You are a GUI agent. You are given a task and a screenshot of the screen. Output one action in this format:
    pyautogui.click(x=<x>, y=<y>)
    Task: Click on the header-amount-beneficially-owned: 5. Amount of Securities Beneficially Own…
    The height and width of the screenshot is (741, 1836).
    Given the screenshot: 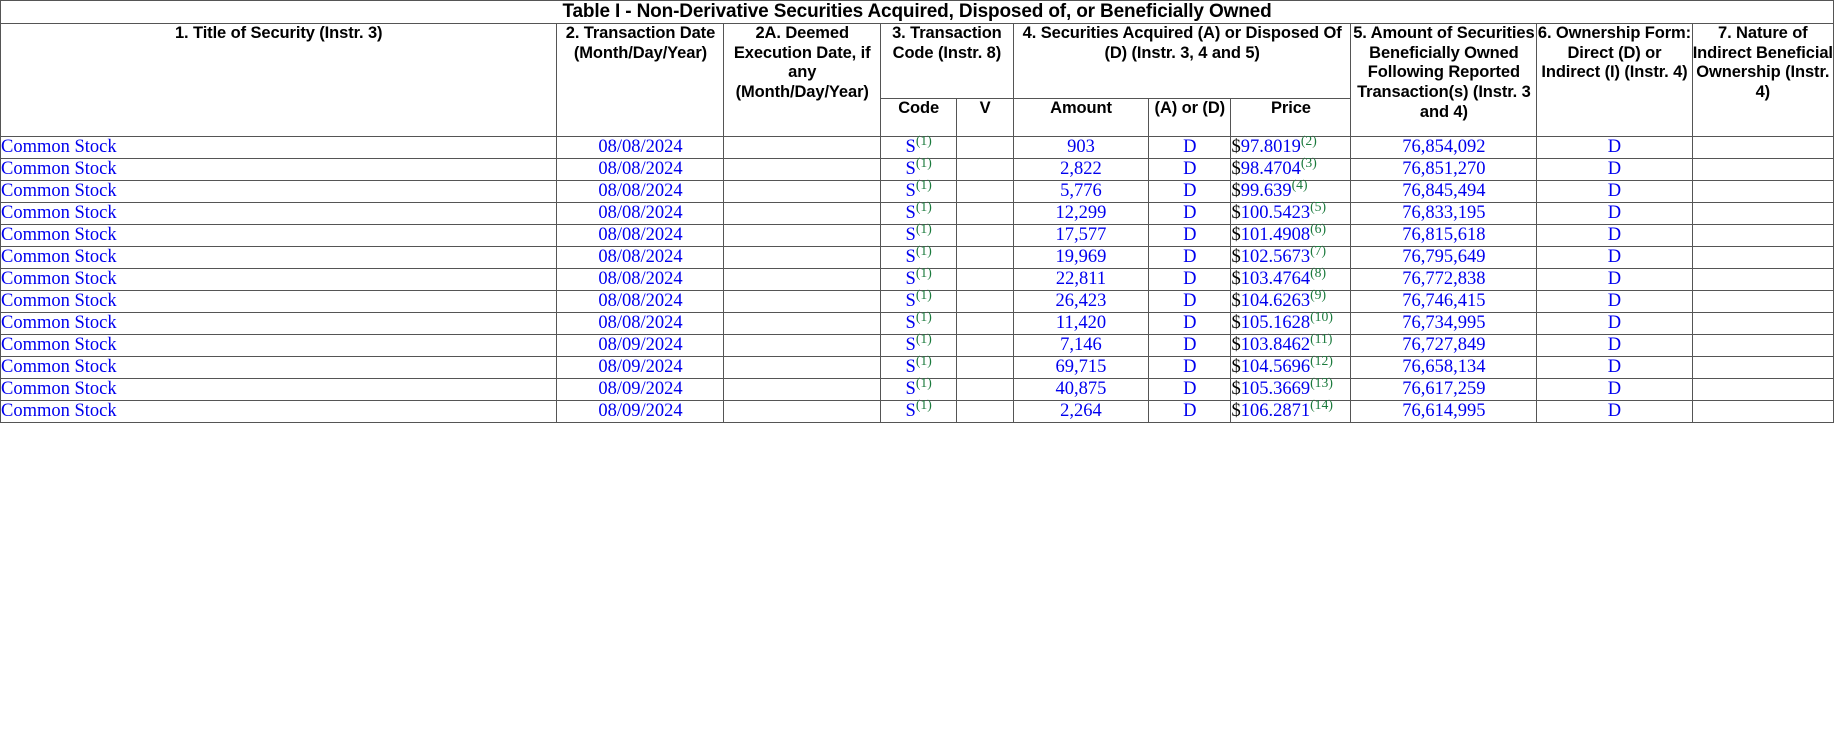 What is the action you would take?
    pyautogui.click(x=1444, y=80)
    